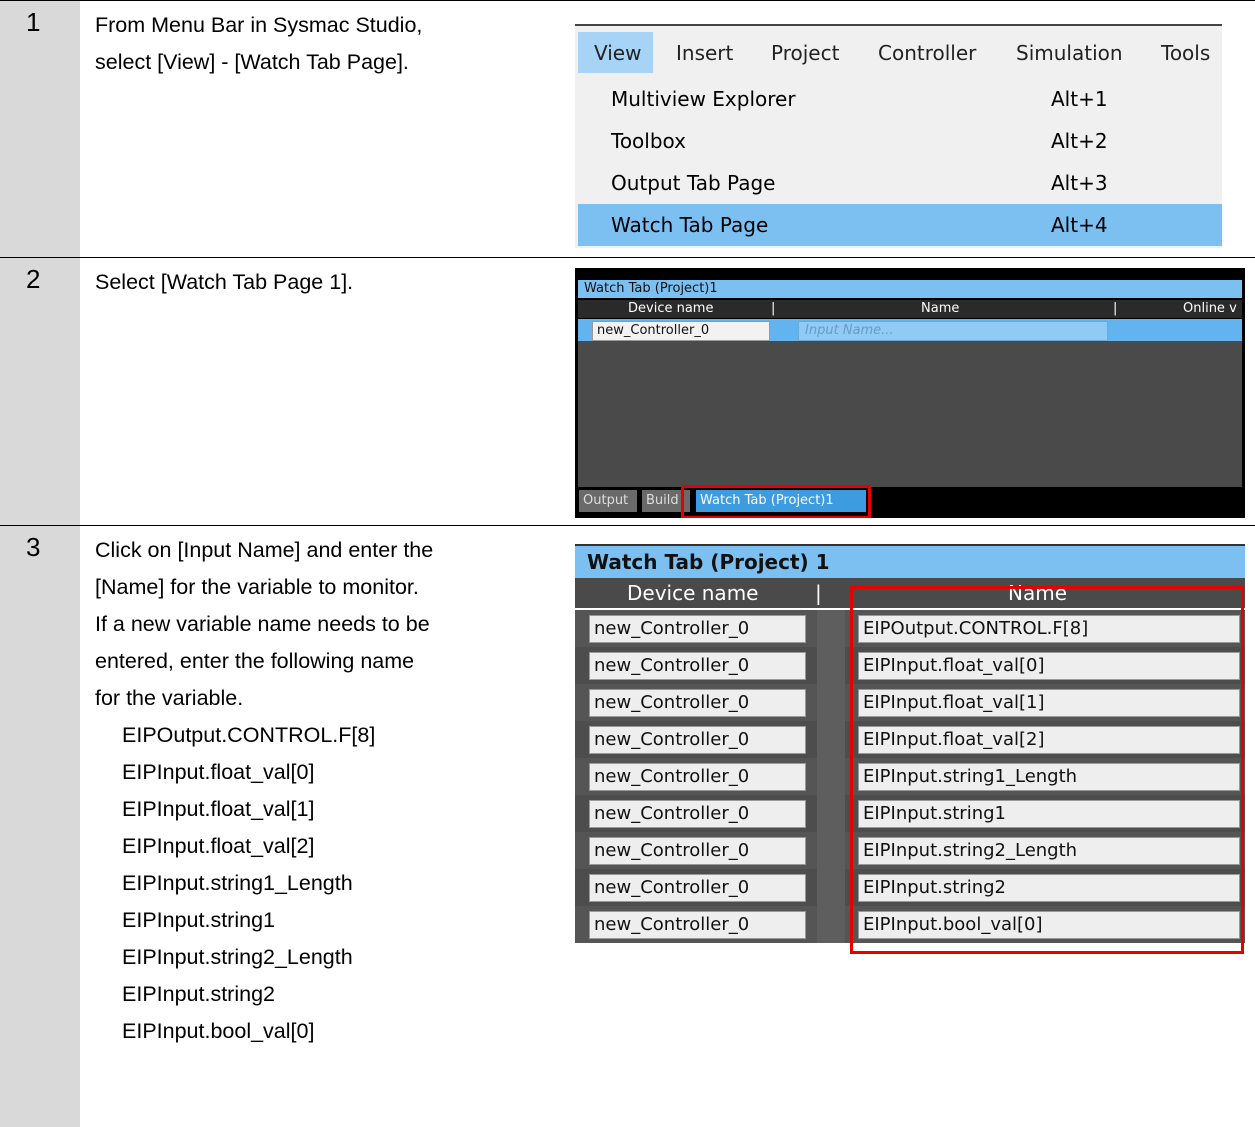  Describe the element at coordinates (1079, 99) in the screenshot. I see `menu-item-shortcut: Alt+1` at that location.